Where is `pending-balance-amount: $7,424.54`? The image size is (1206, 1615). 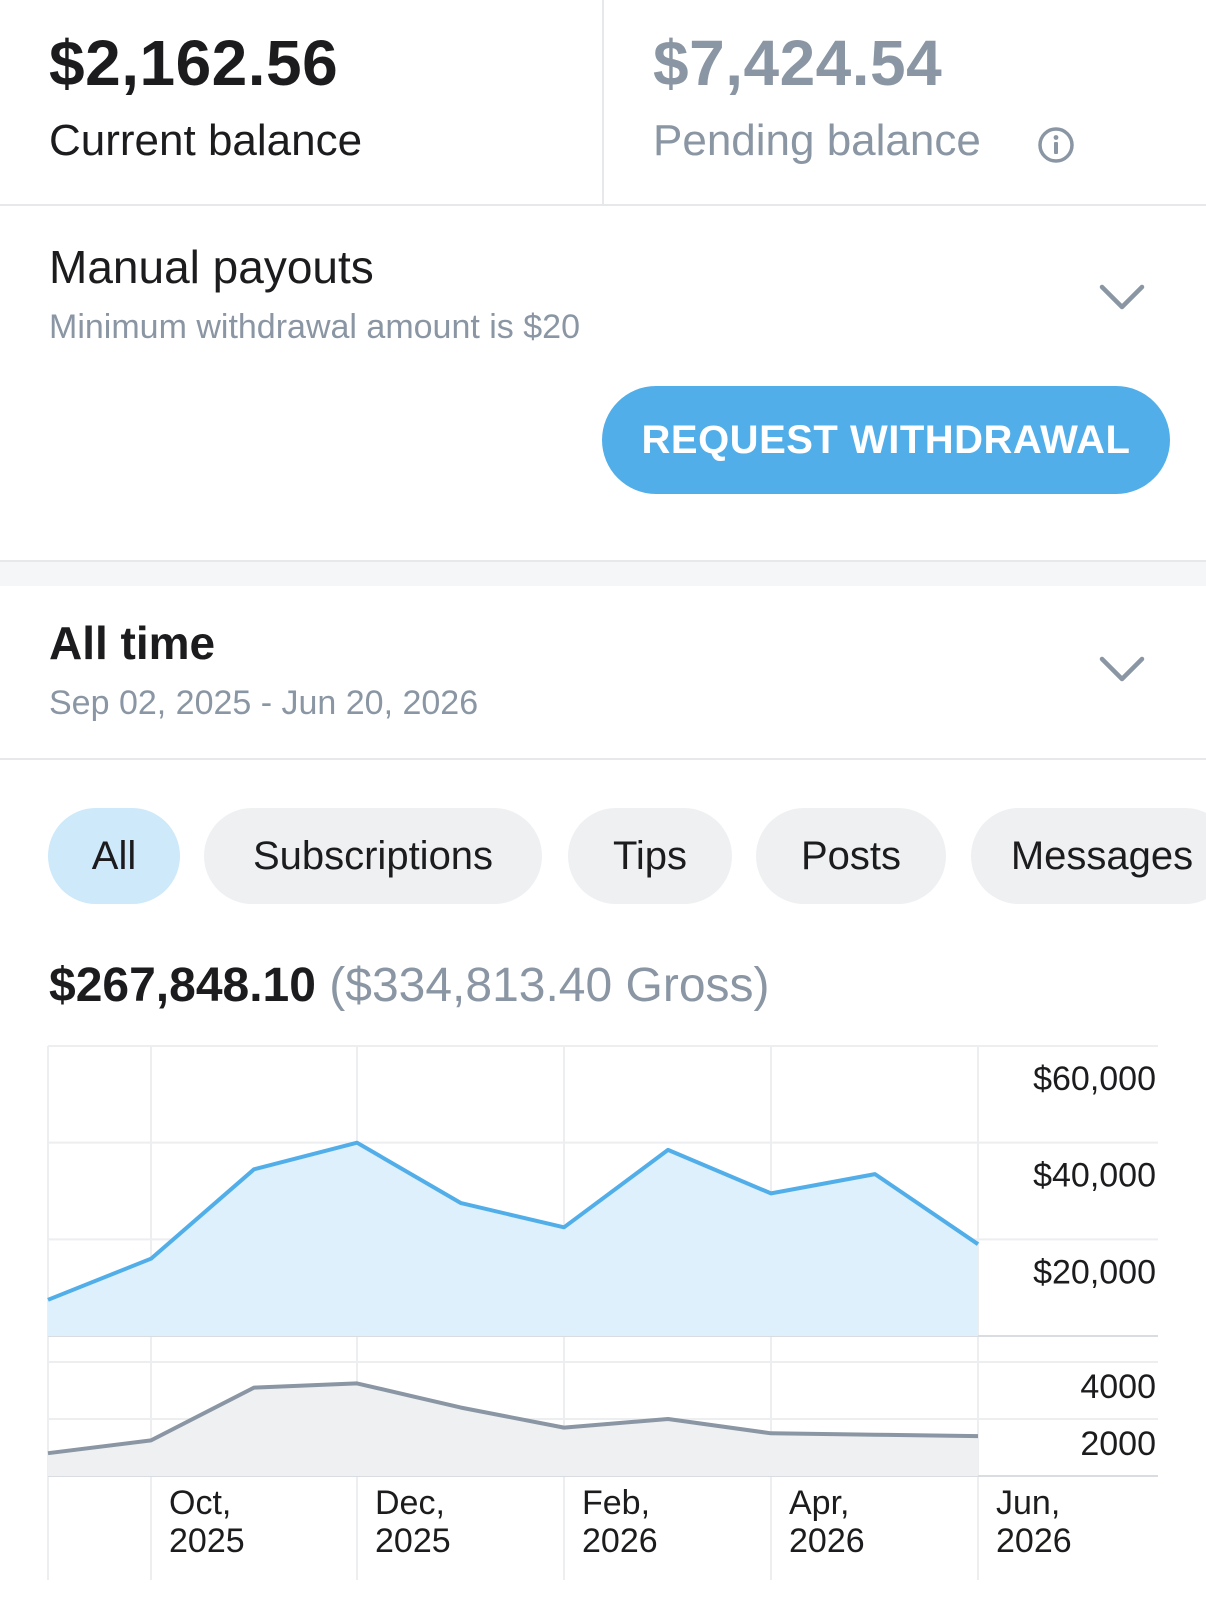 pending-balance-amount: $7,424.54 is located at coordinates (798, 63).